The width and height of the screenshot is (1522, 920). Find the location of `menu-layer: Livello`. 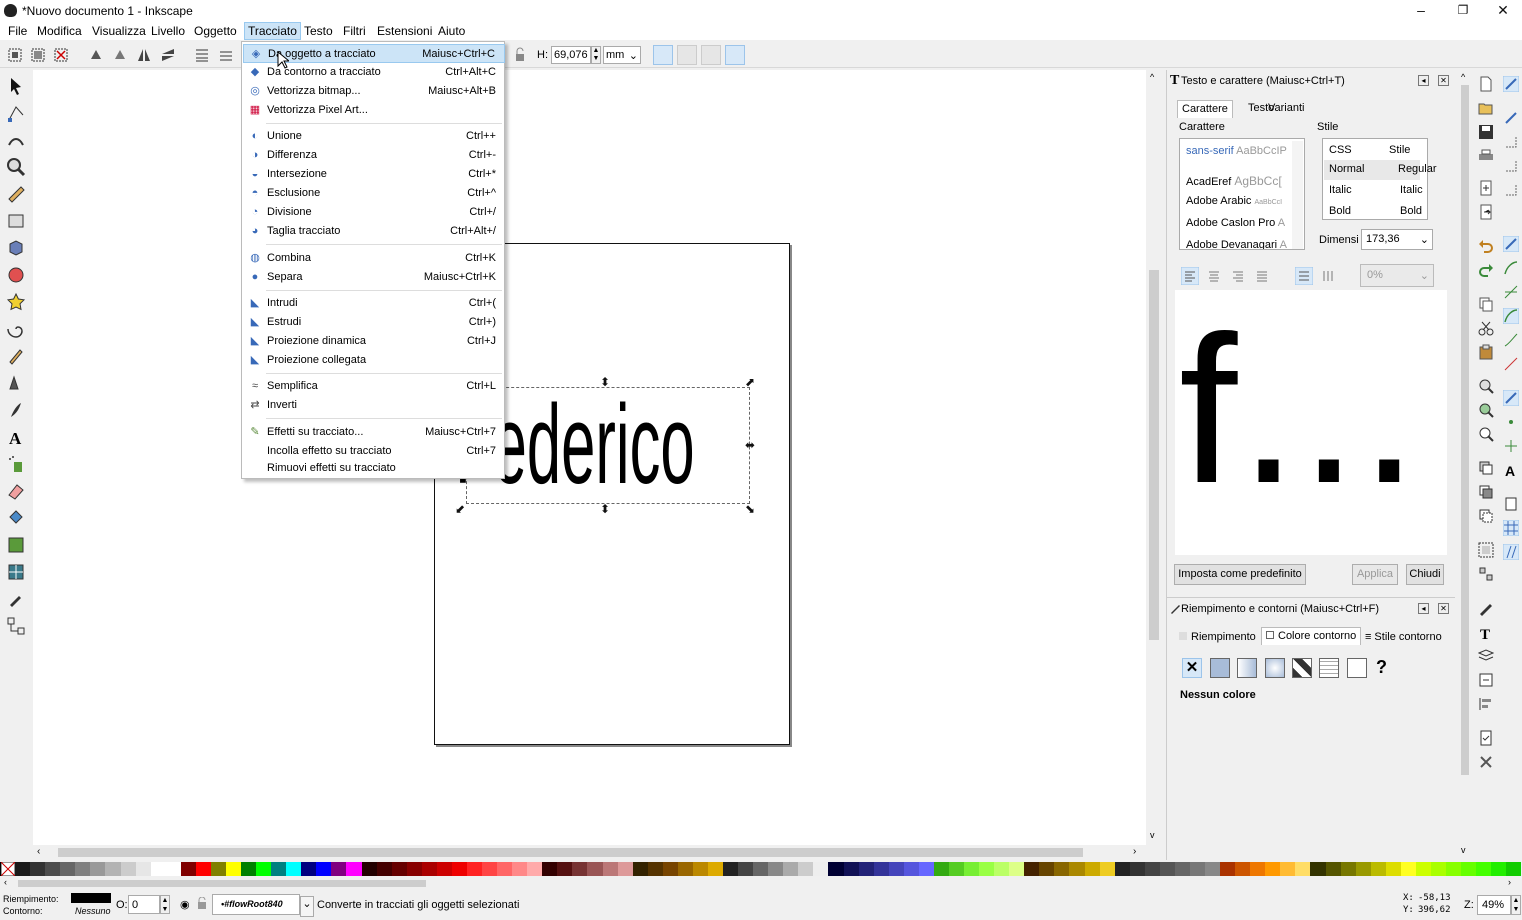

menu-layer: Livello is located at coordinates (168, 31).